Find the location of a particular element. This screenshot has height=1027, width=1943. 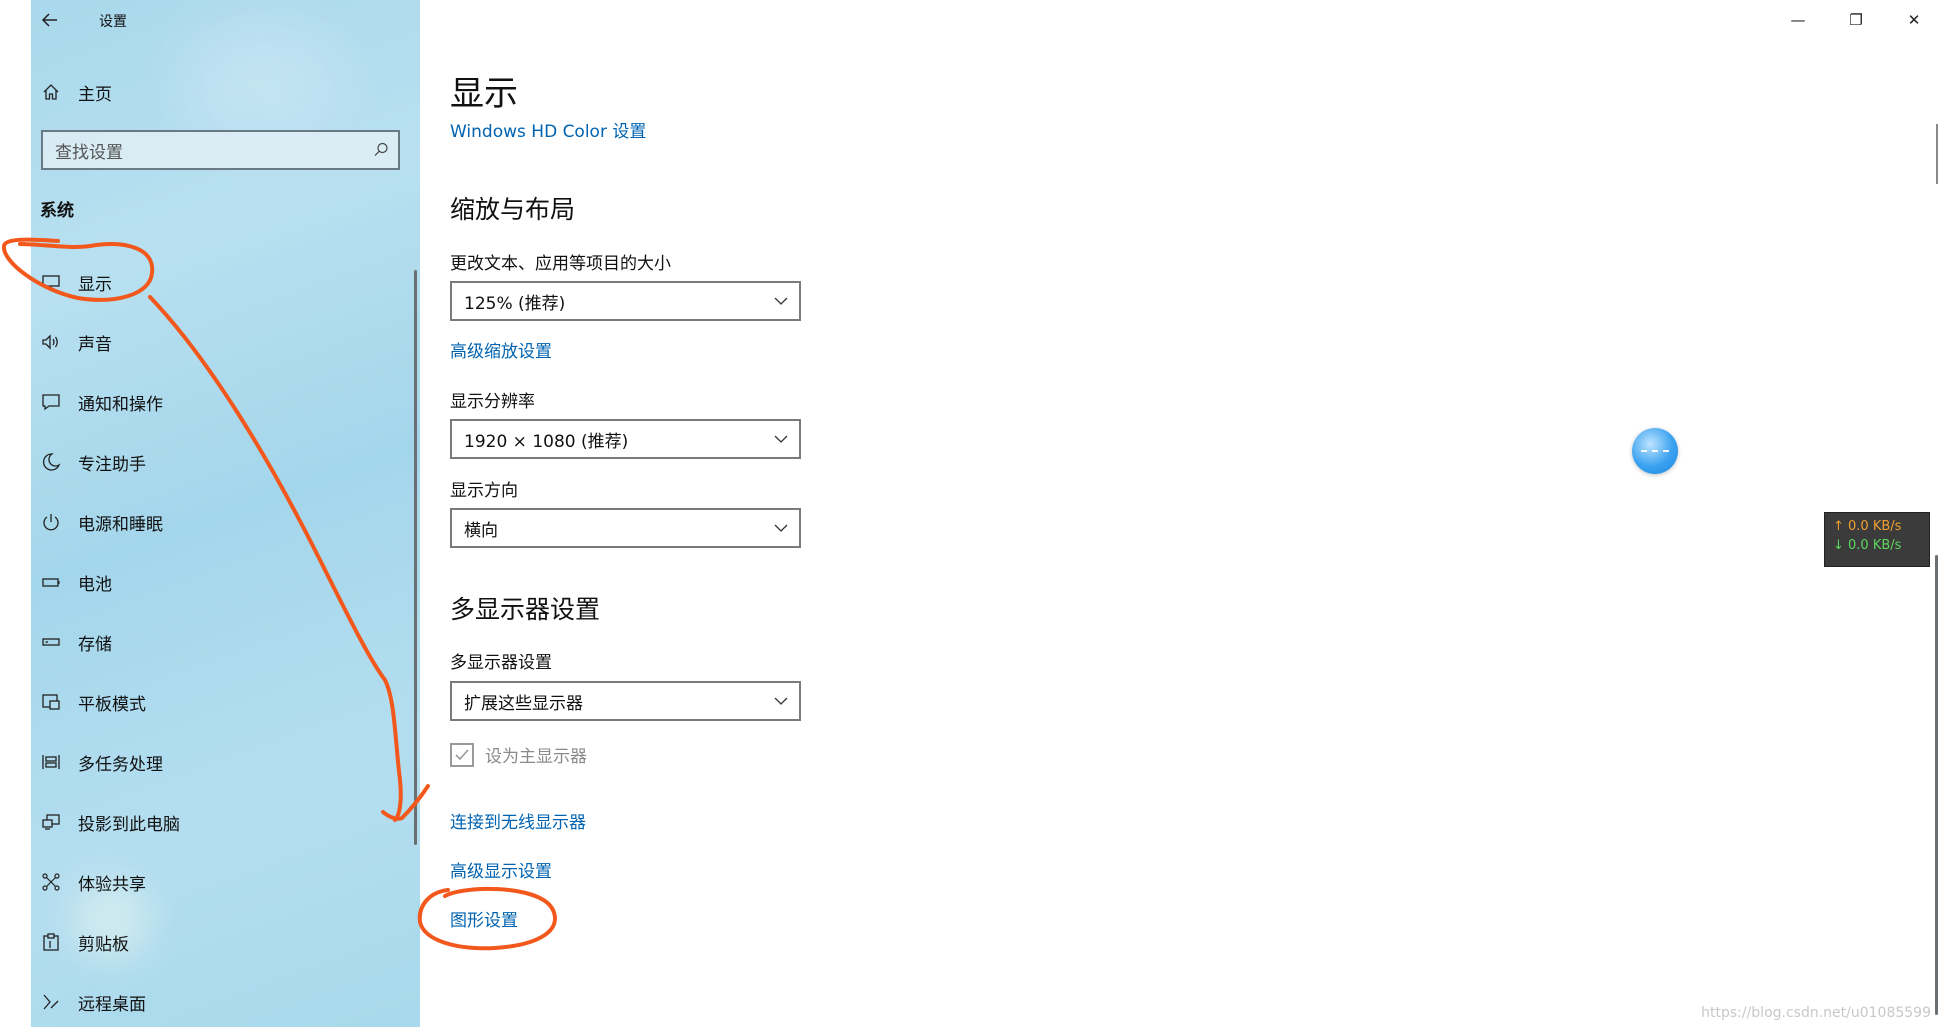

back-arrow-icon is located at coordinates (51, 21).